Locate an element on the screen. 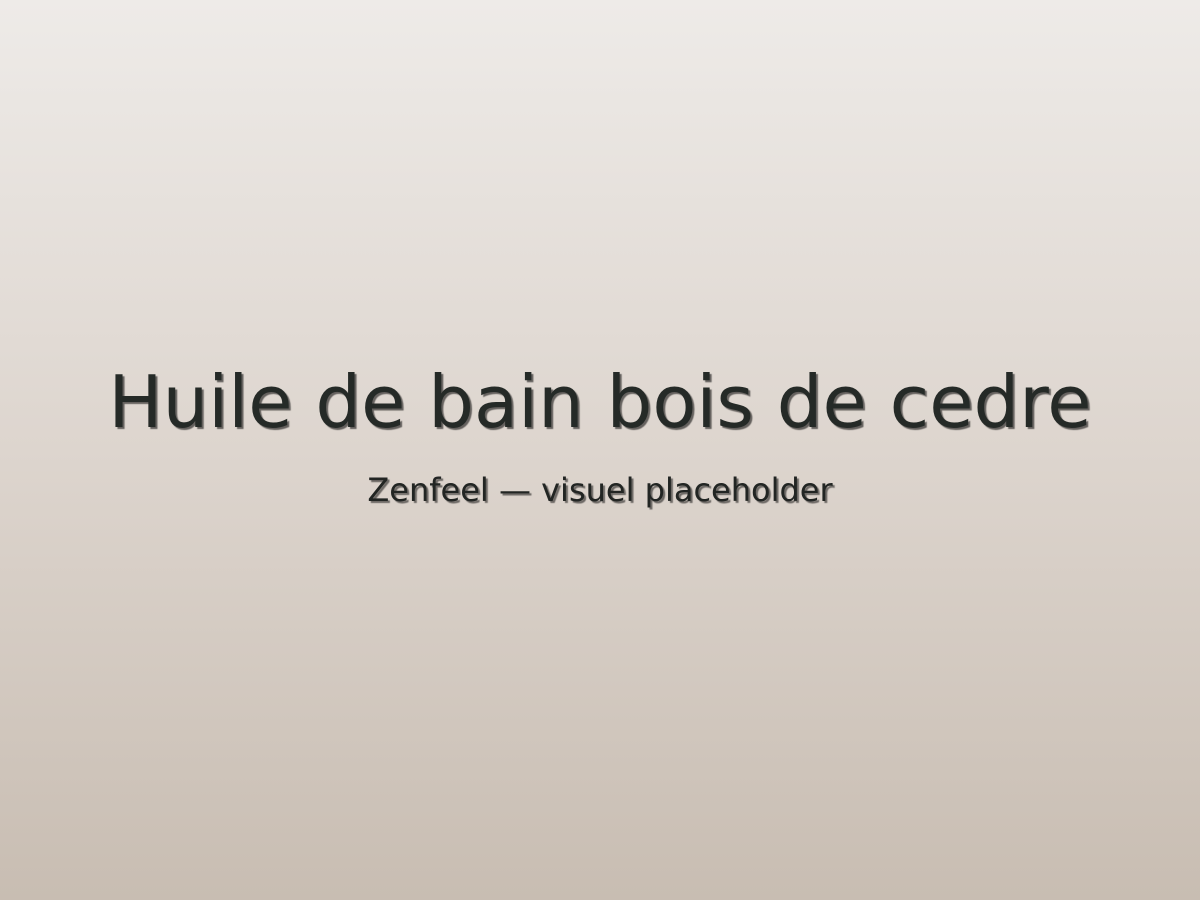 This screenshot has width=1200, height=900. product-title: Huile de bain bois de cedre is located at coordinates (600, 402).